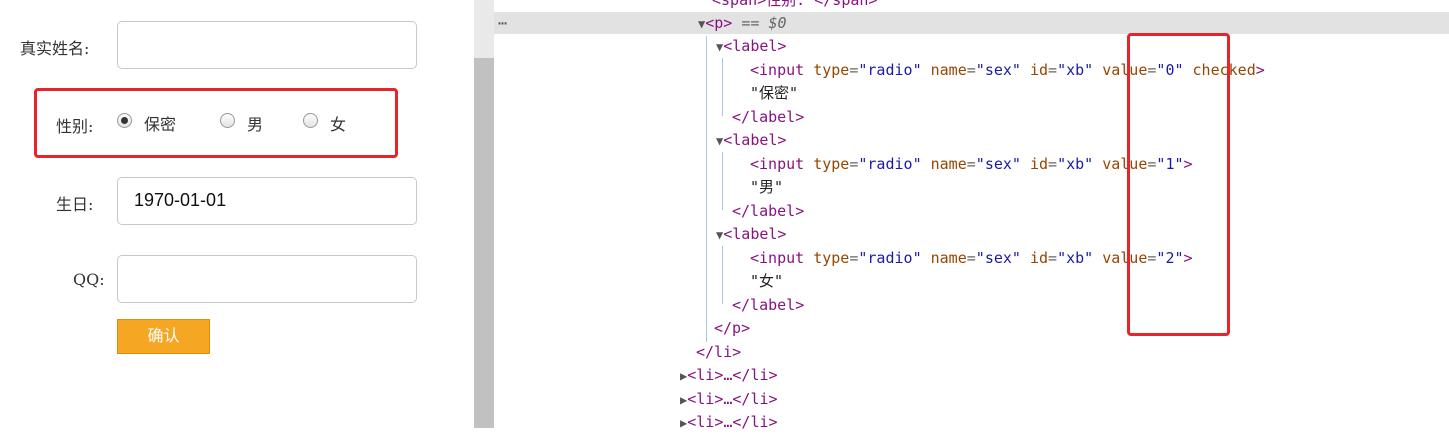 The width and height of the screenshot is (1449, 434). Describe the element at coordinates (718, 352) in the screenshot. I see `dom-line-li-close: </li>` at that location.